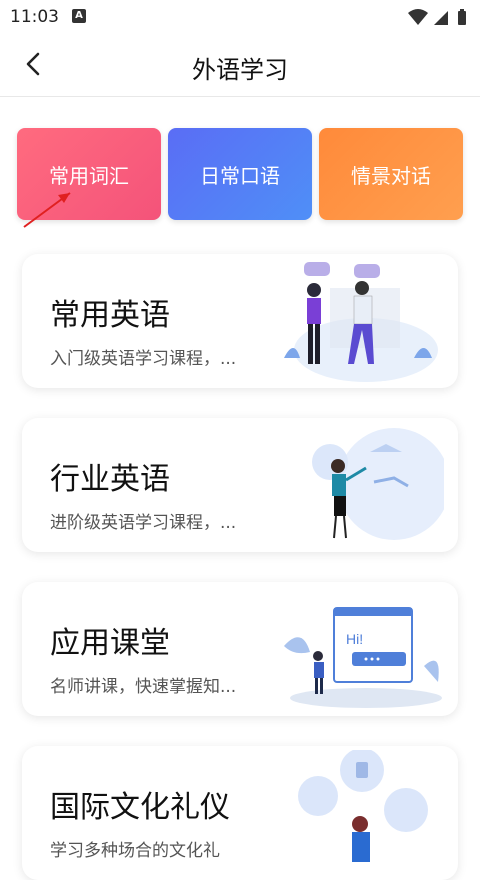 This screenshot has height=880, width=480. I want to click on tile-label: 情景对话, so click(391, 175).